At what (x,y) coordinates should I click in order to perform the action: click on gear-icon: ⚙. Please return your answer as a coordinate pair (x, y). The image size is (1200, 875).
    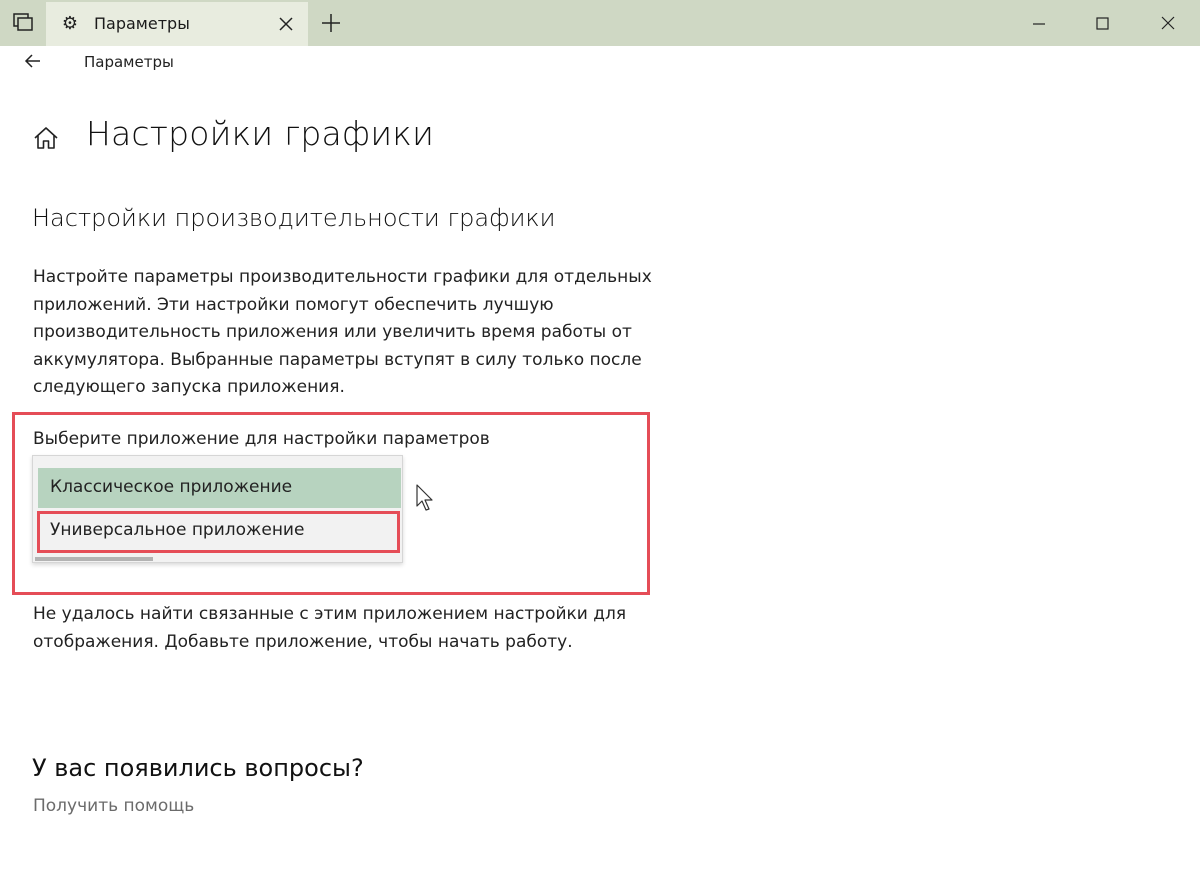
    Looking at the image, I should click on (70, 23).